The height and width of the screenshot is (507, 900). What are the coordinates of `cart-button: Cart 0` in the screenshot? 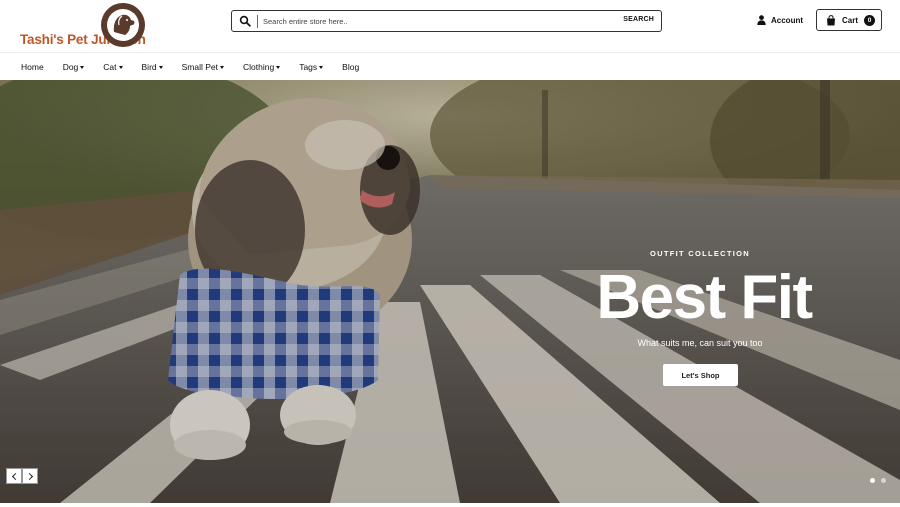 It's located at (849, 20).